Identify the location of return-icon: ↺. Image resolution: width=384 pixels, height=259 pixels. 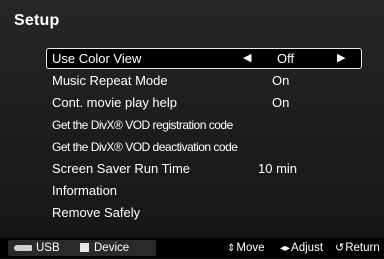
(340, 248).